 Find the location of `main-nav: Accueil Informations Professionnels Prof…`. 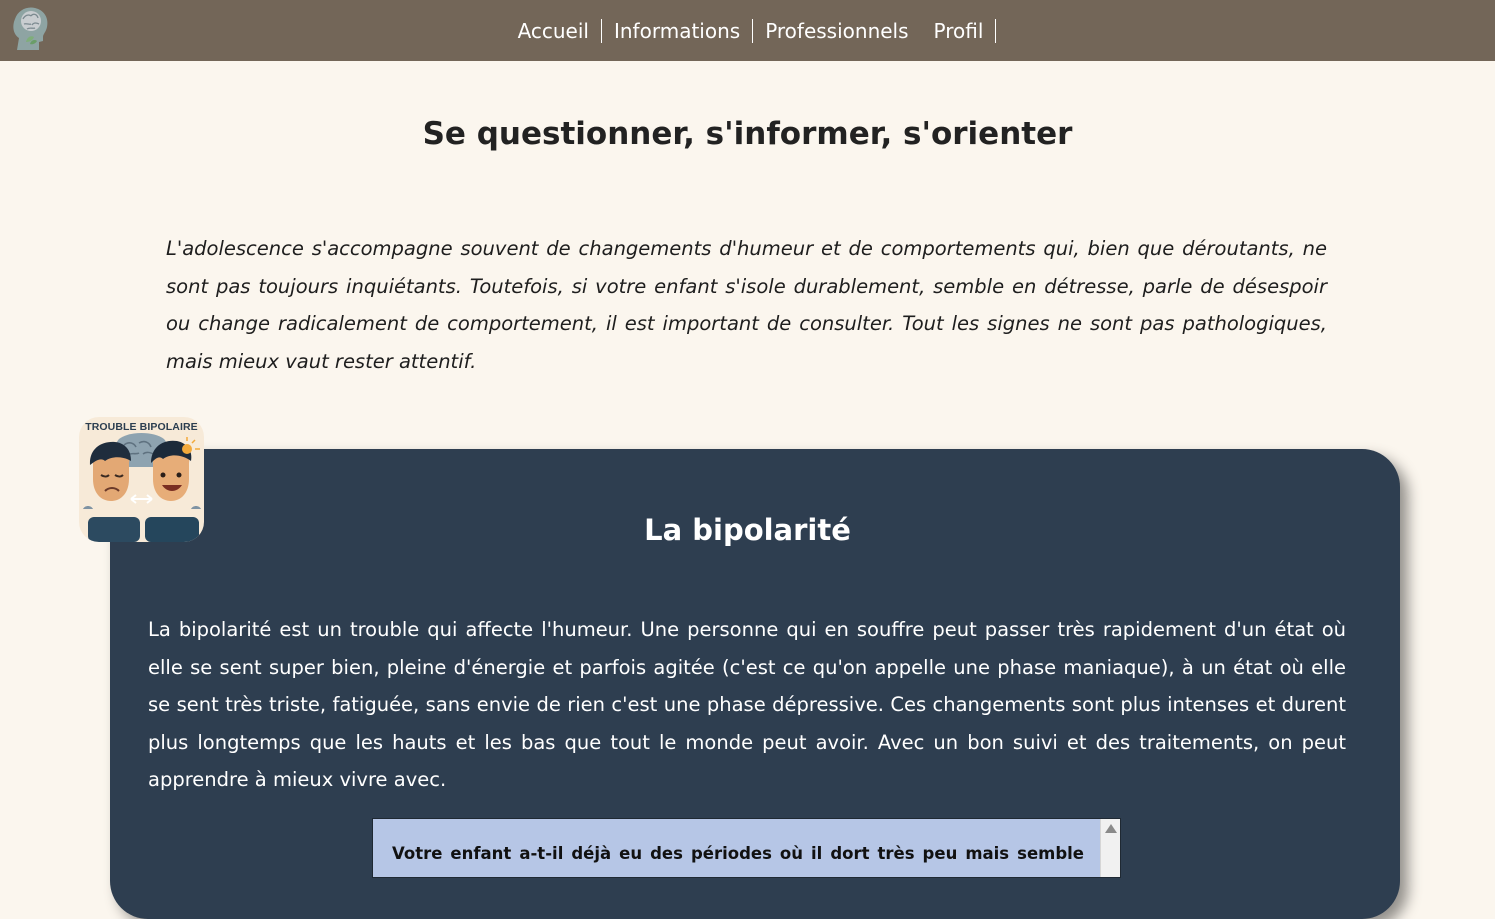

main-nav: Accueil Informations Professionnels Prof… is located at coordinates (747, 30).